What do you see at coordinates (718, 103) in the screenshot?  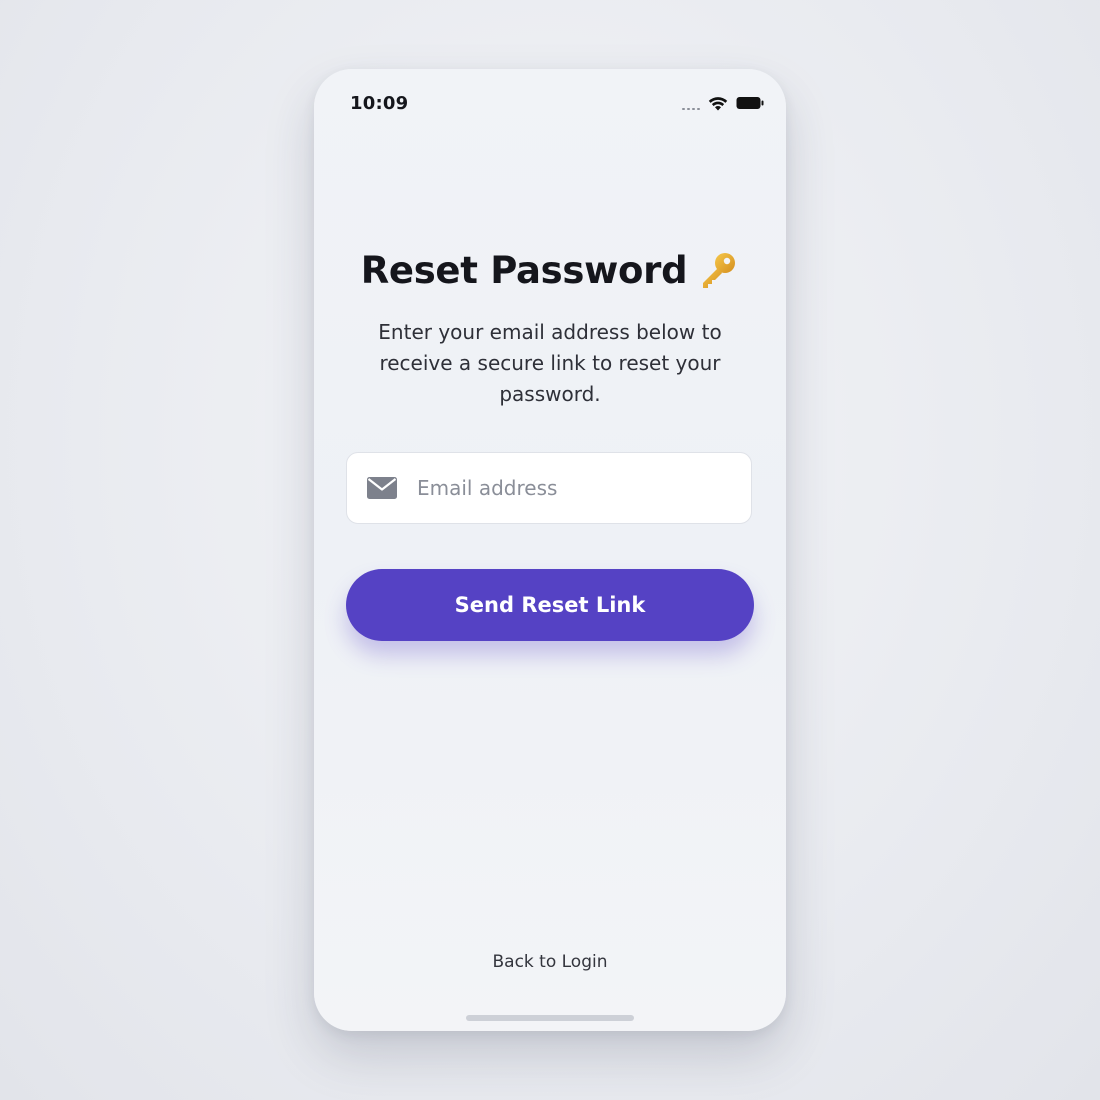 I see `wifi-icon` at bounding box center [718, 103].